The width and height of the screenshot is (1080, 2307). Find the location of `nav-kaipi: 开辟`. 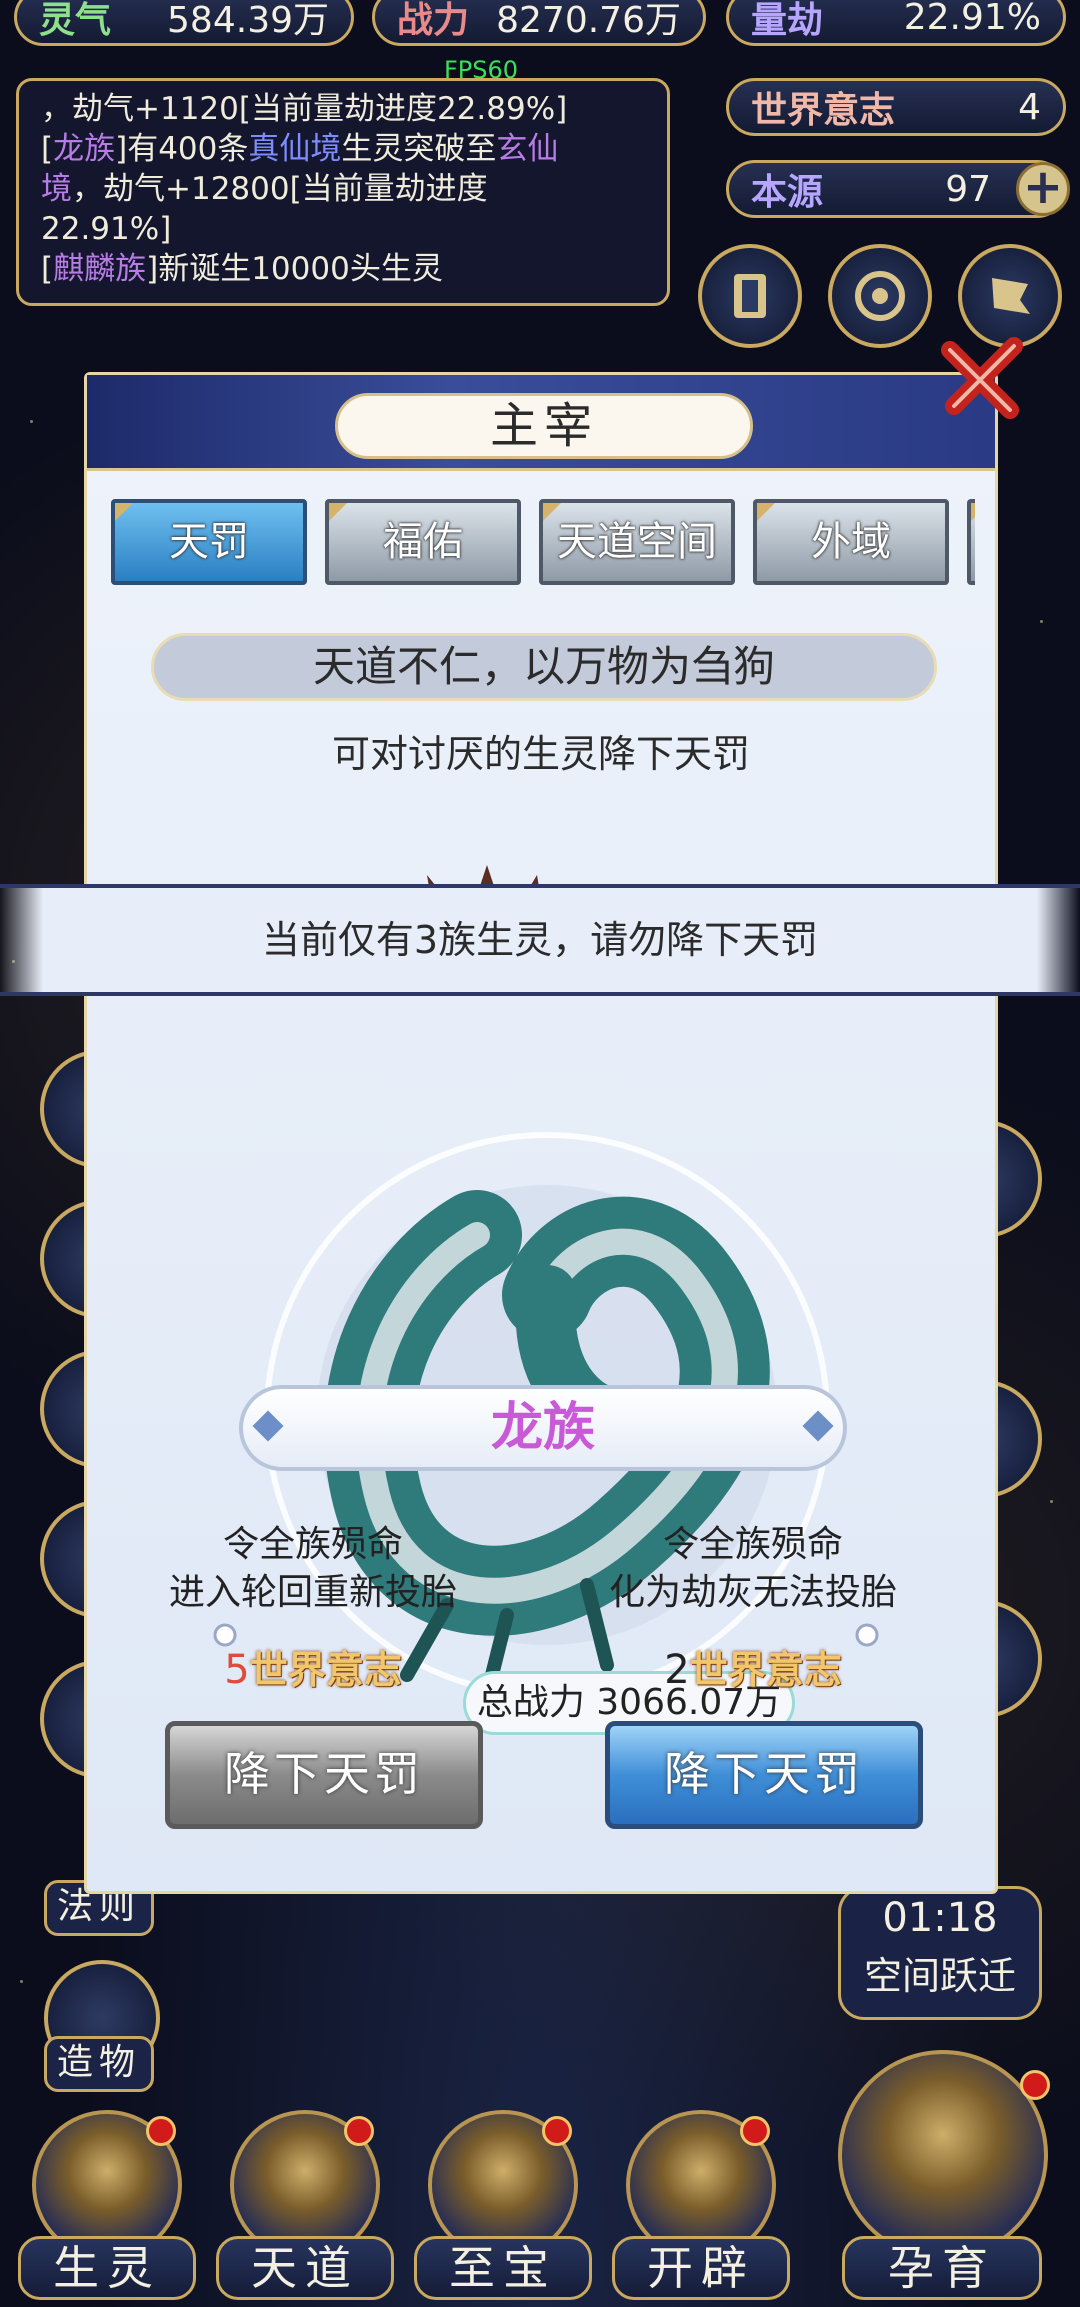

nav-kaipi: 开辟 is located at coordinates (701, 2205).